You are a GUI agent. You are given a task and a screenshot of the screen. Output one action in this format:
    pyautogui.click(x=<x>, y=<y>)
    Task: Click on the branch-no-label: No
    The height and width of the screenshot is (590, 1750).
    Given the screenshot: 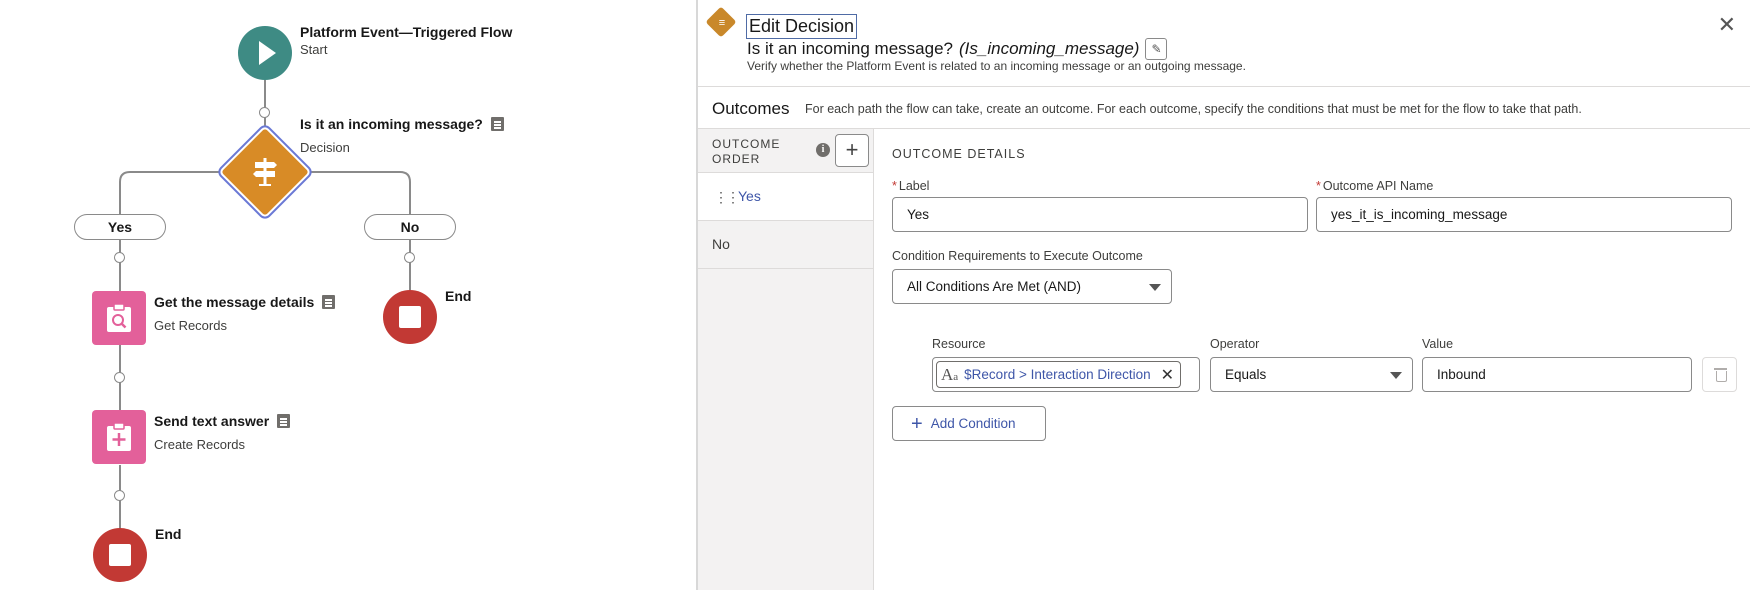 What is the action you would take?
    pyautogui.click(x=410, y=227)
    